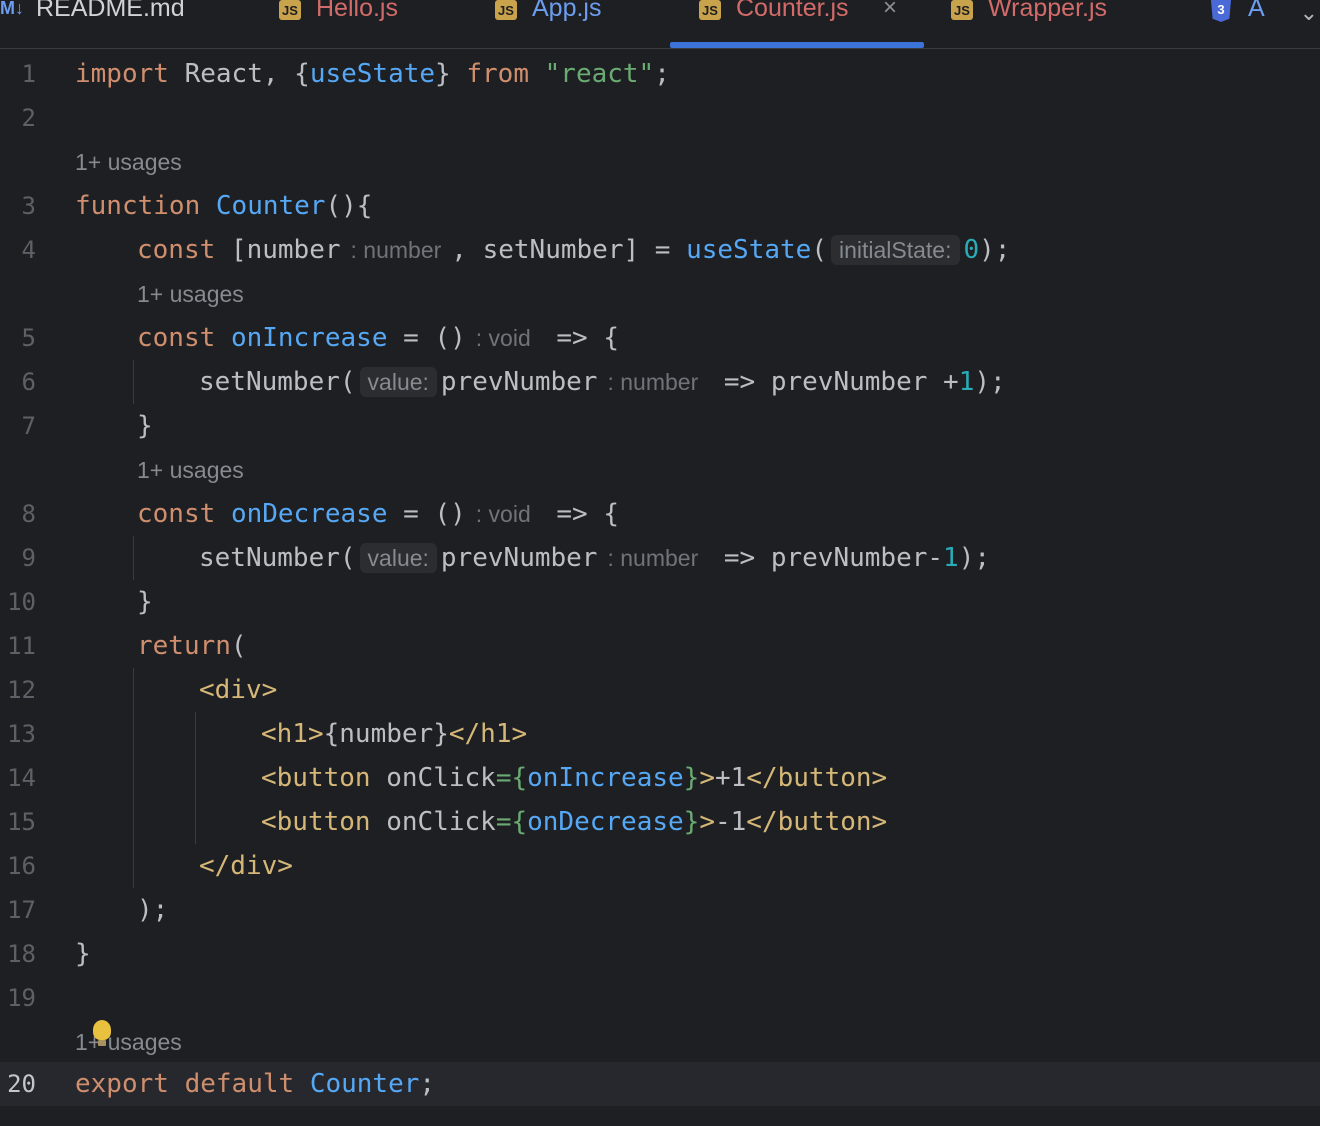  I want to click on code-line-16: </div>, so click(246, 866).